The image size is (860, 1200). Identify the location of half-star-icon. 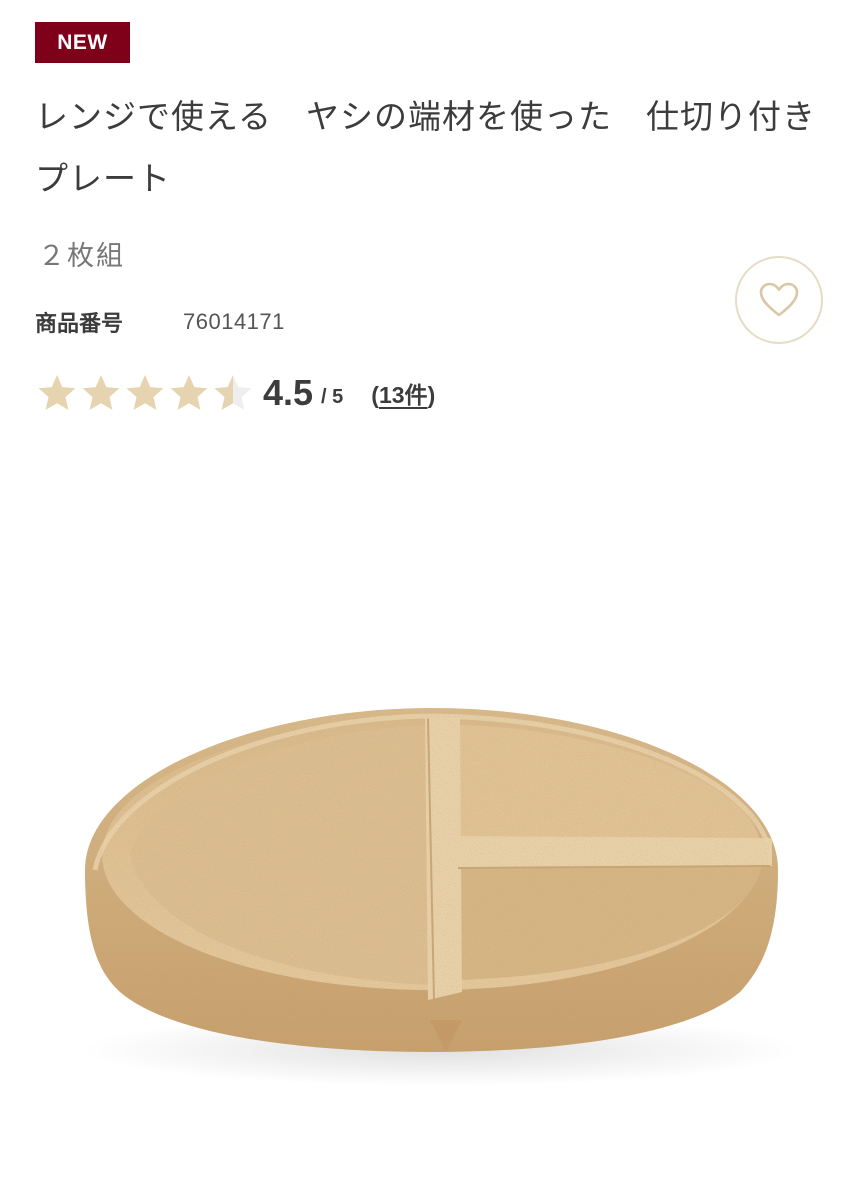
(233, 392).